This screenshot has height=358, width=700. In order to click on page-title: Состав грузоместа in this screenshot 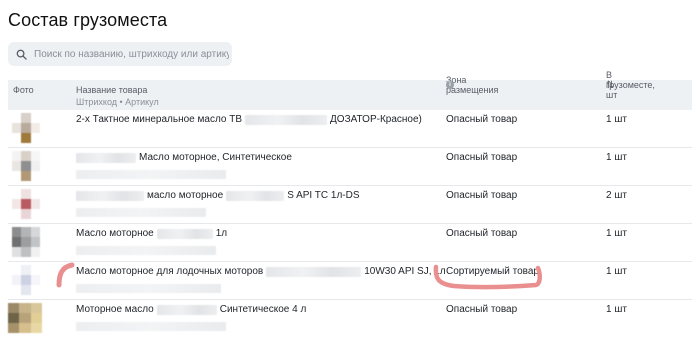, I will do `click(88, 20)`.